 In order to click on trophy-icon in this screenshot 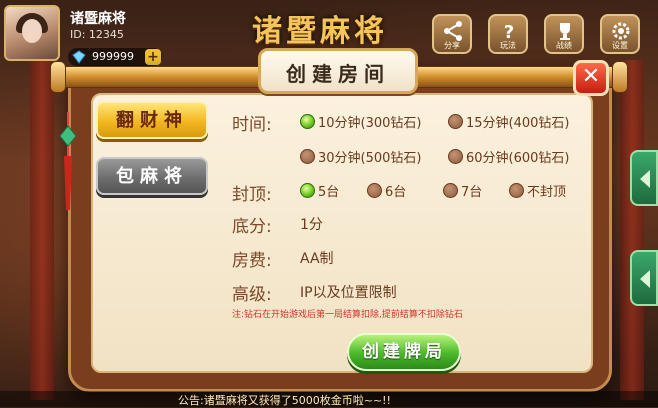, I will do `click(565, 31)`.